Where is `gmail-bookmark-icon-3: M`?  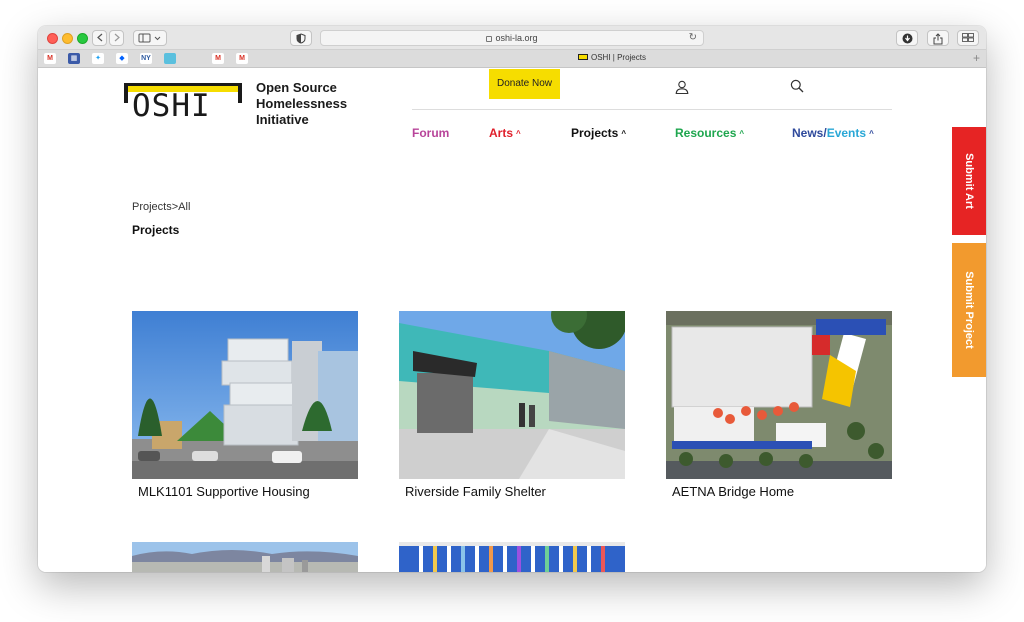 gmail-bookmark-icon-3: M is located at coordinates (242, 58).